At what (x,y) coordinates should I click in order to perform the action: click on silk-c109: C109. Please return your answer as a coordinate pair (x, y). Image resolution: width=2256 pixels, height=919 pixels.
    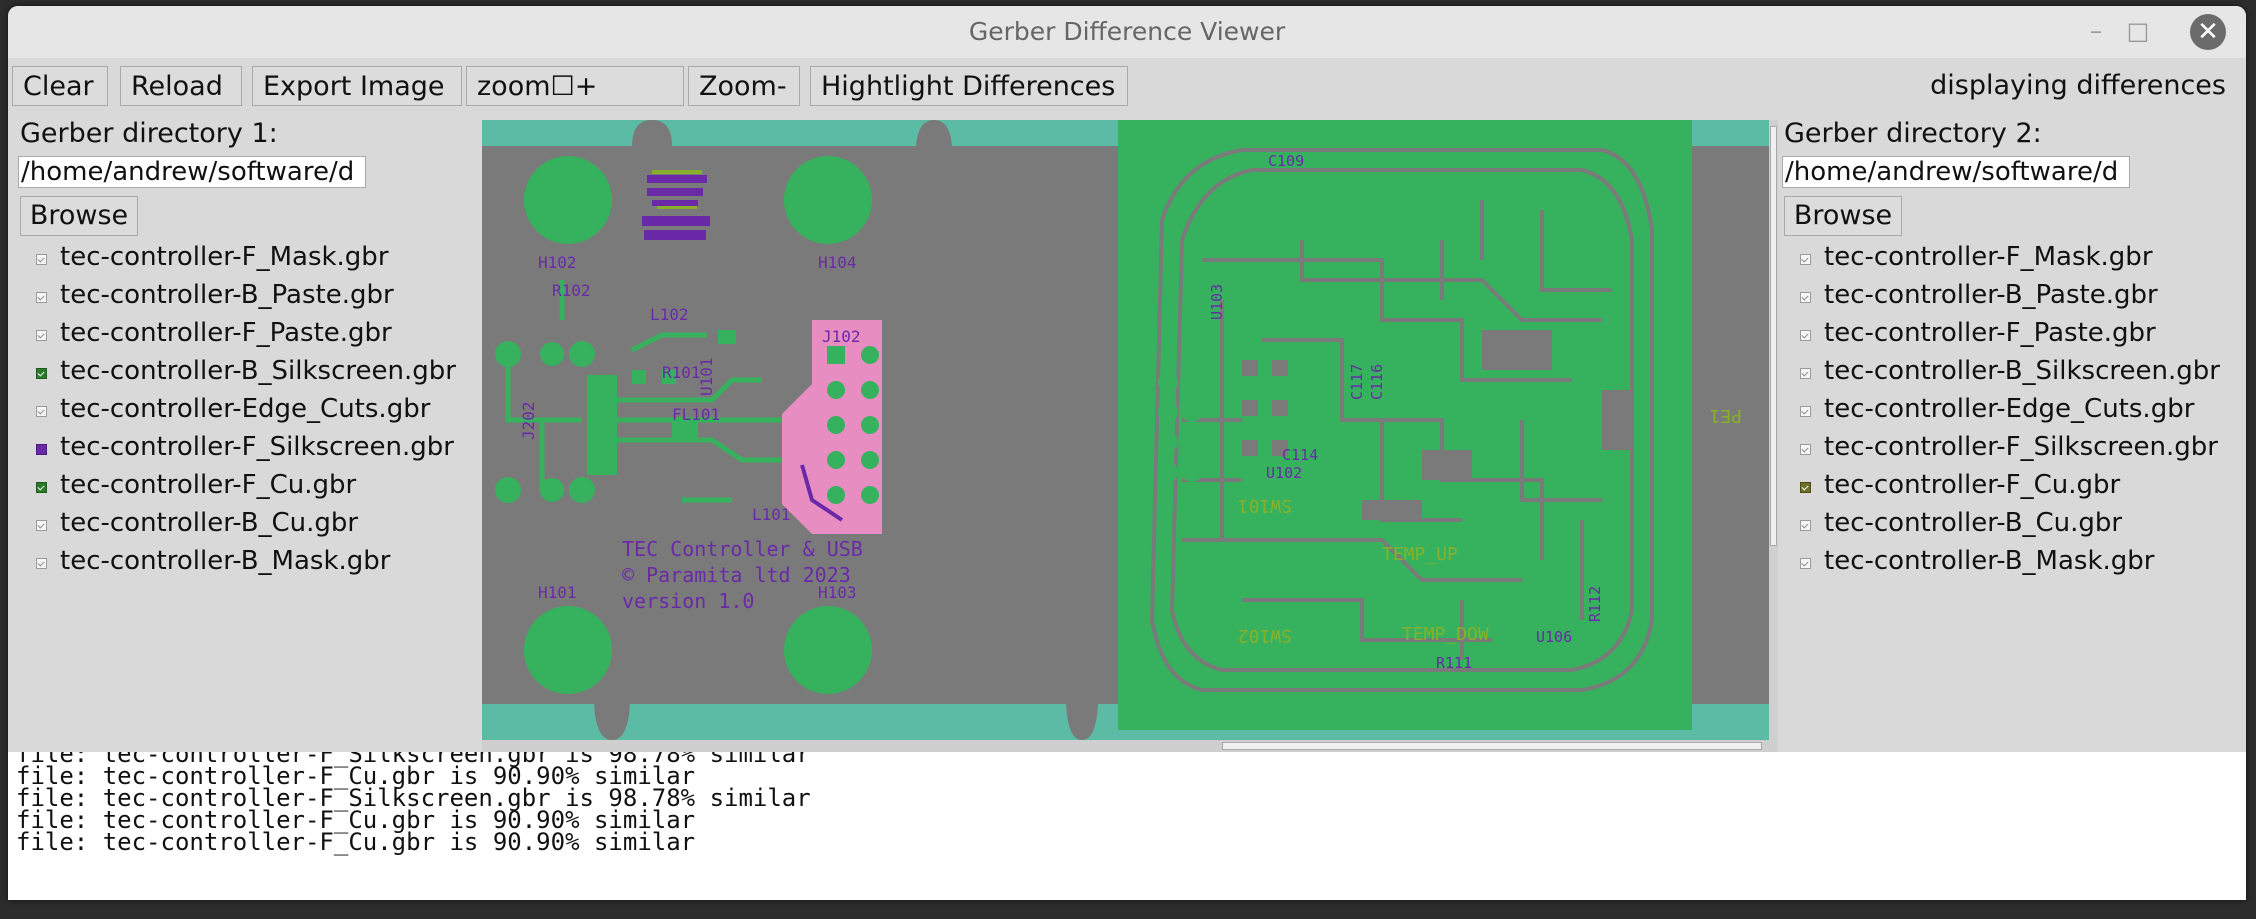
    Looking at the image, I should click on (1286, 161).